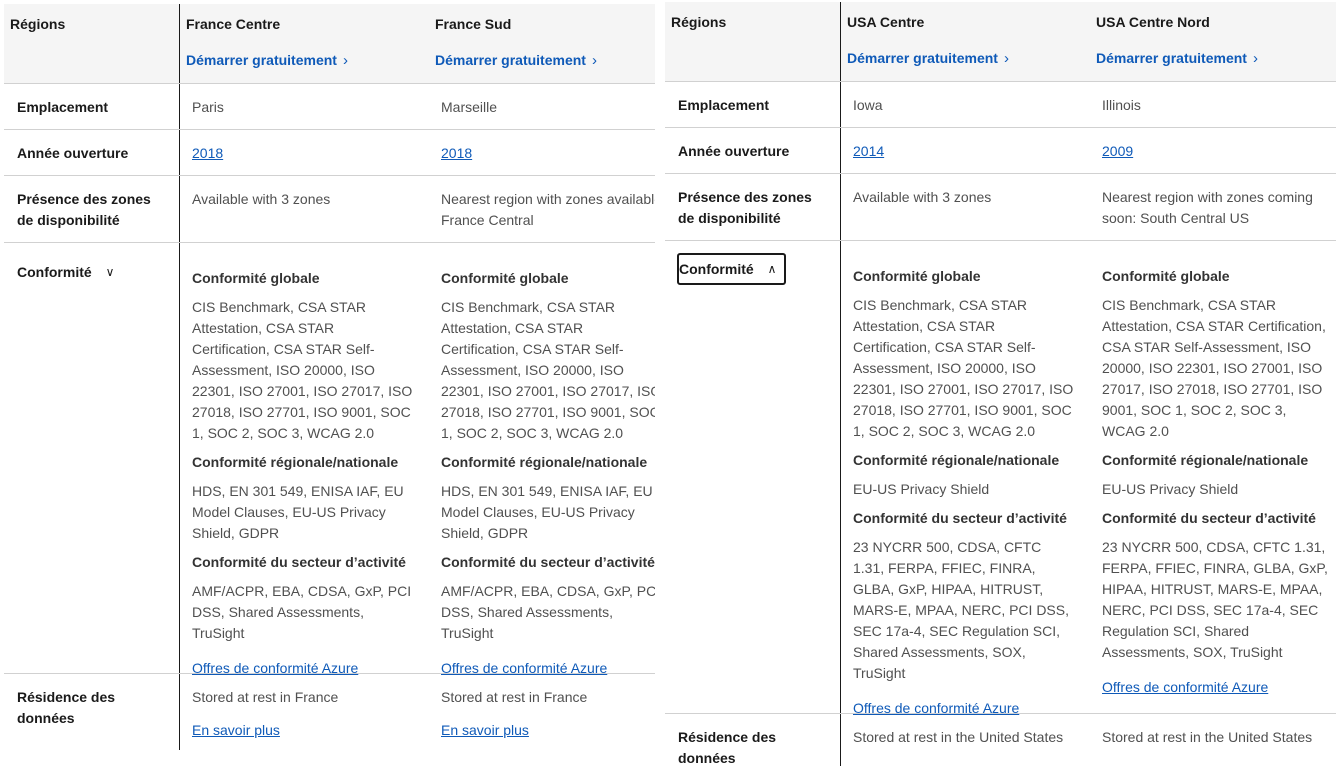  What do you see at coordinates (1117, 151) in the screenshot?
I see `year-link: 2009` at bounding box center [1117, 151].